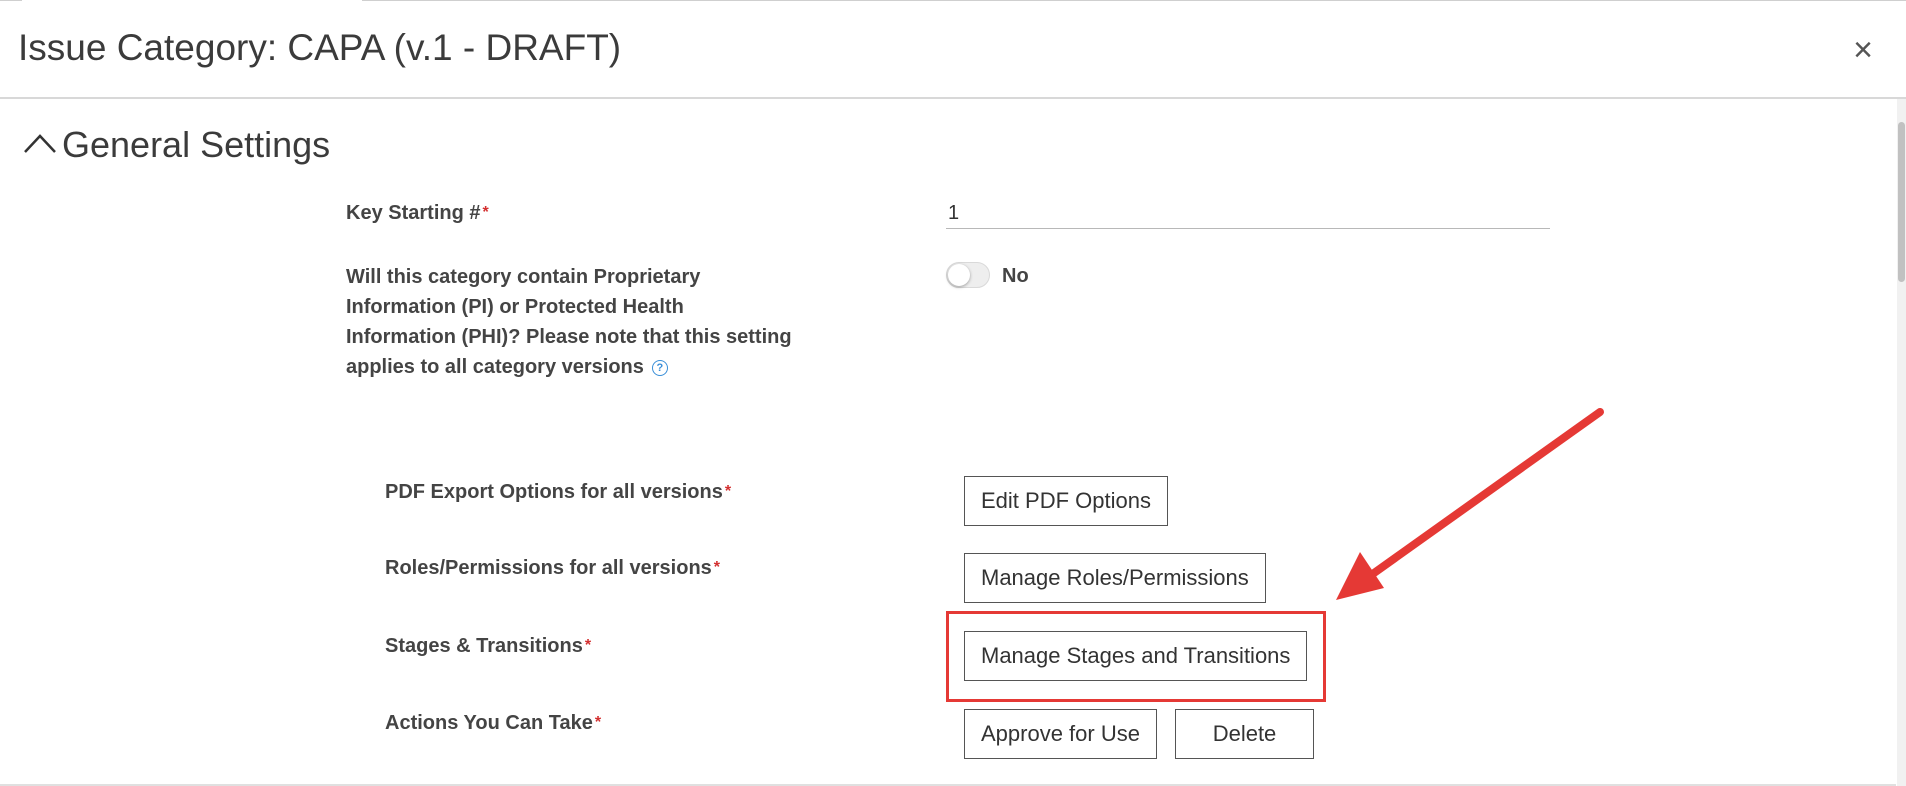 The image size is (1906, 786). I want to click on stages-transitions-label: Stages & Transitions *, so click(488, 646).